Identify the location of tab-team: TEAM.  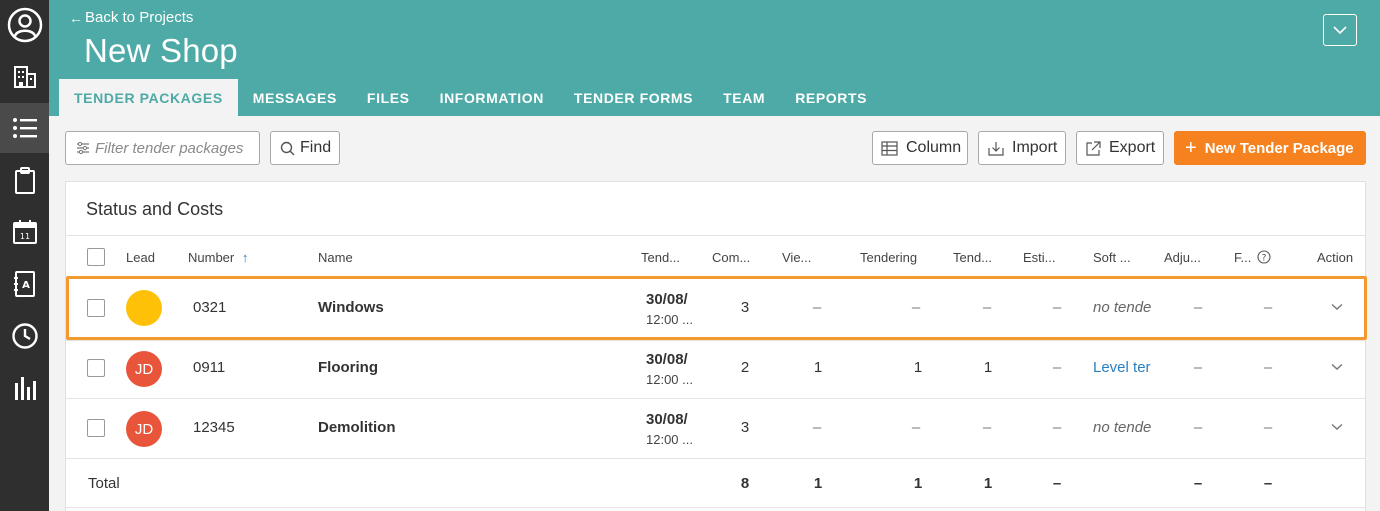
(744, 97).